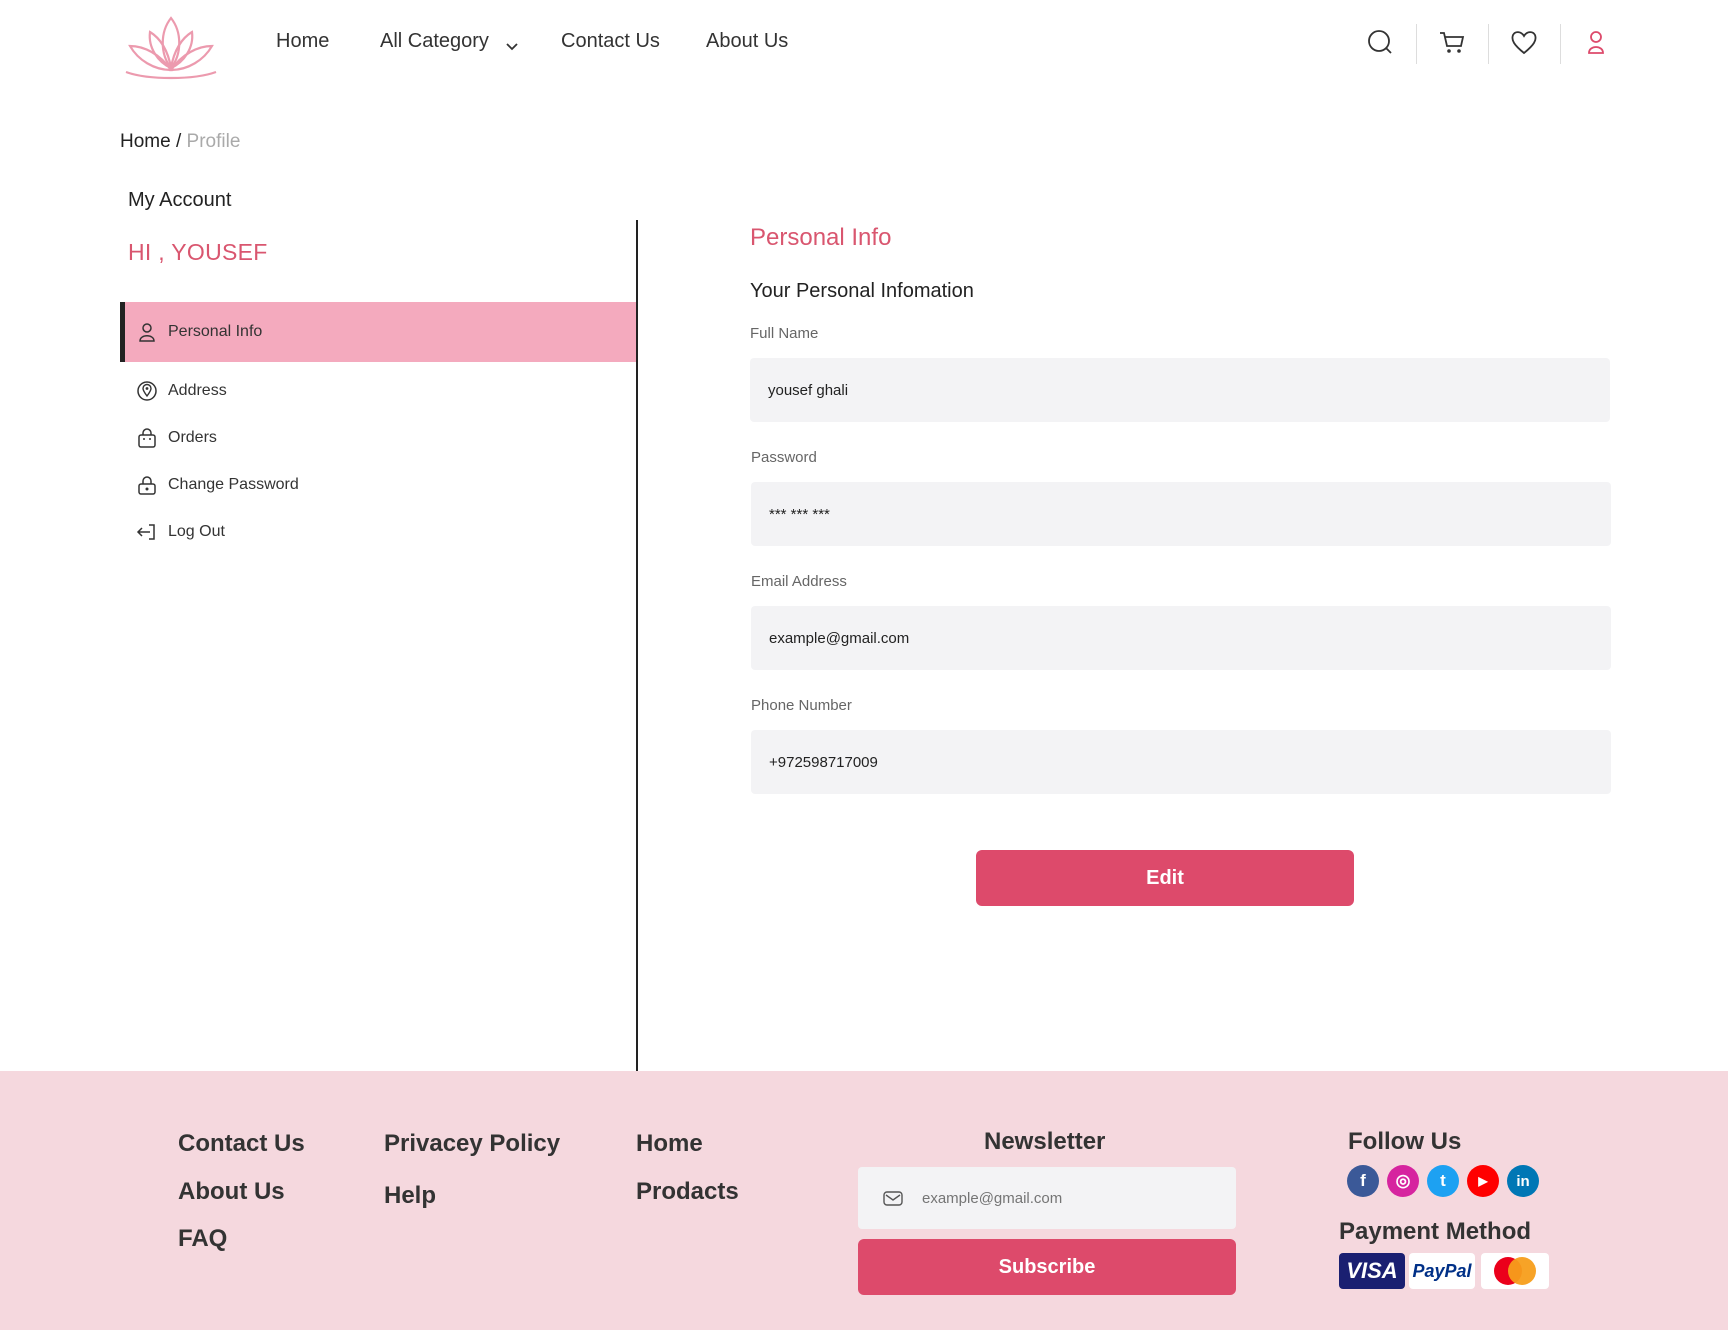  I want to click on newsletter-email-input, so click(1072, 1198).